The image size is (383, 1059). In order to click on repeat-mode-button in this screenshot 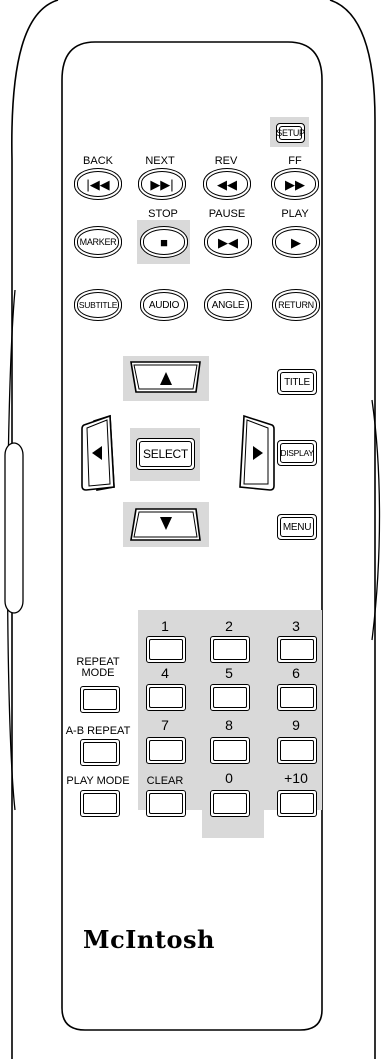, I will do `click(100, 699)`.